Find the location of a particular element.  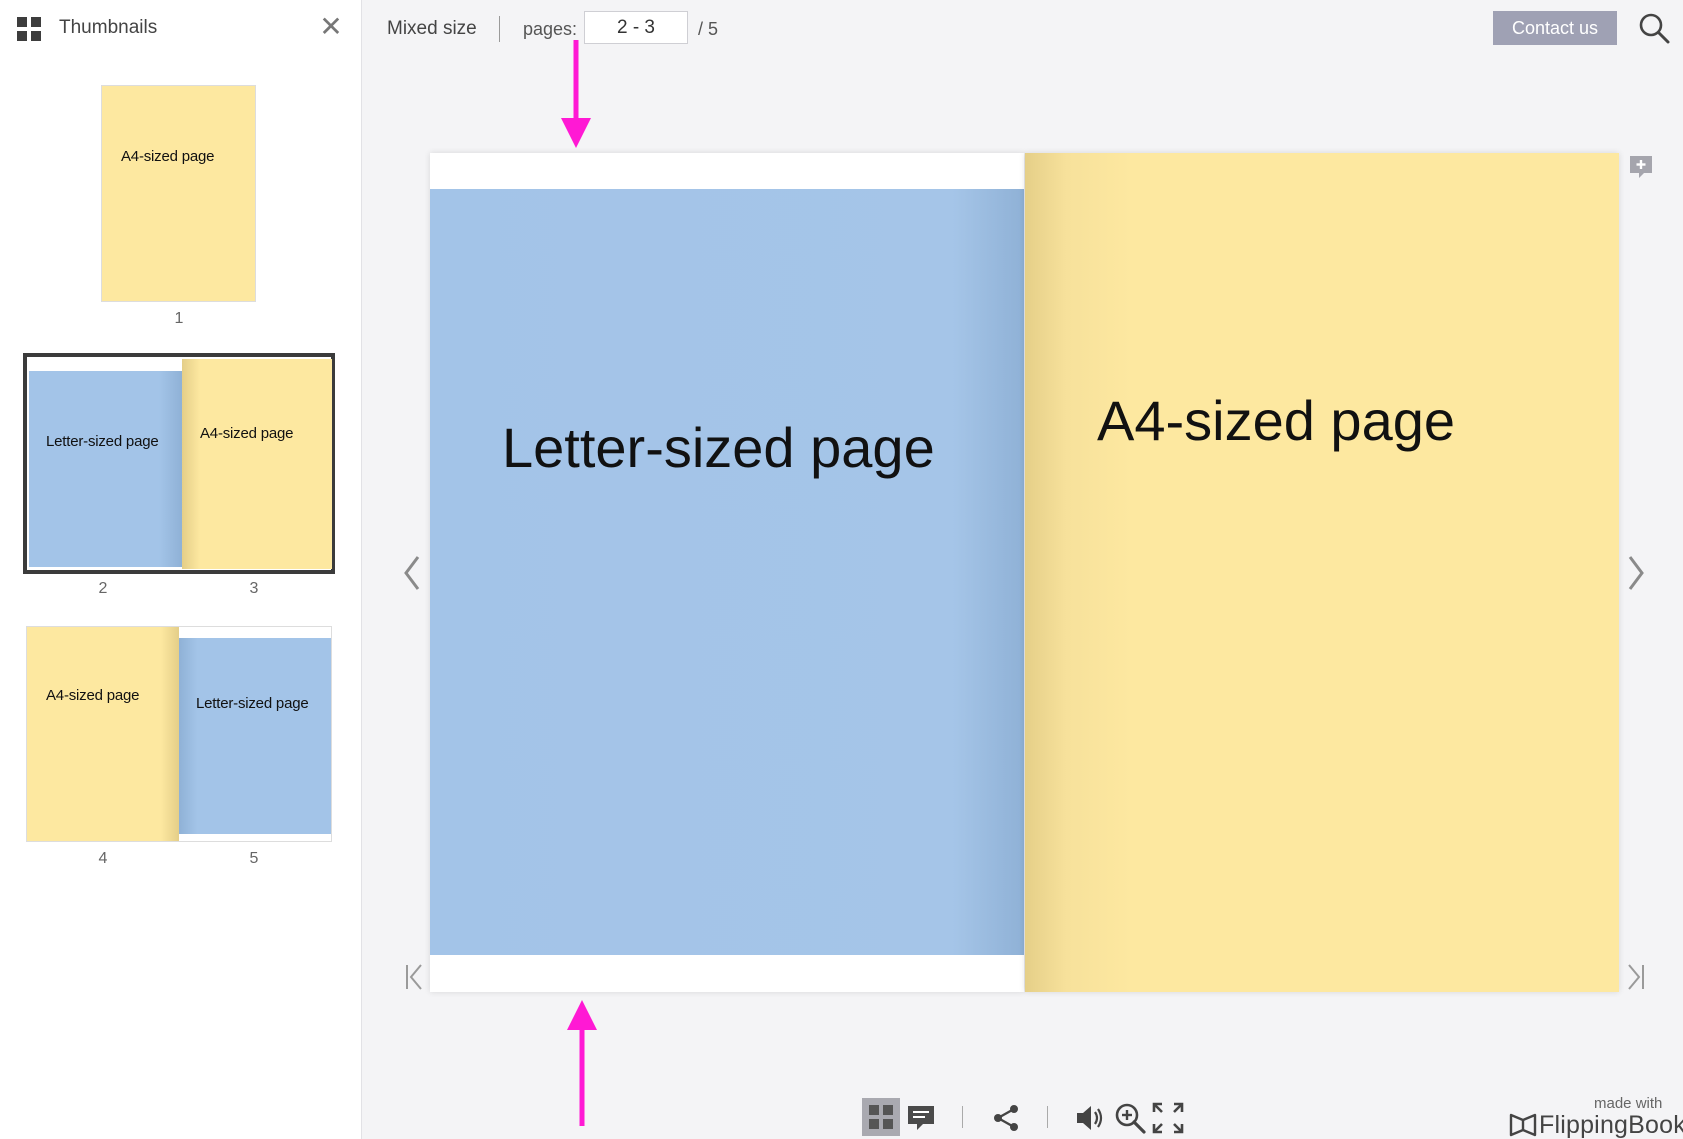

flippingbook-logo-icon is located at coordinates (1523, 1125).